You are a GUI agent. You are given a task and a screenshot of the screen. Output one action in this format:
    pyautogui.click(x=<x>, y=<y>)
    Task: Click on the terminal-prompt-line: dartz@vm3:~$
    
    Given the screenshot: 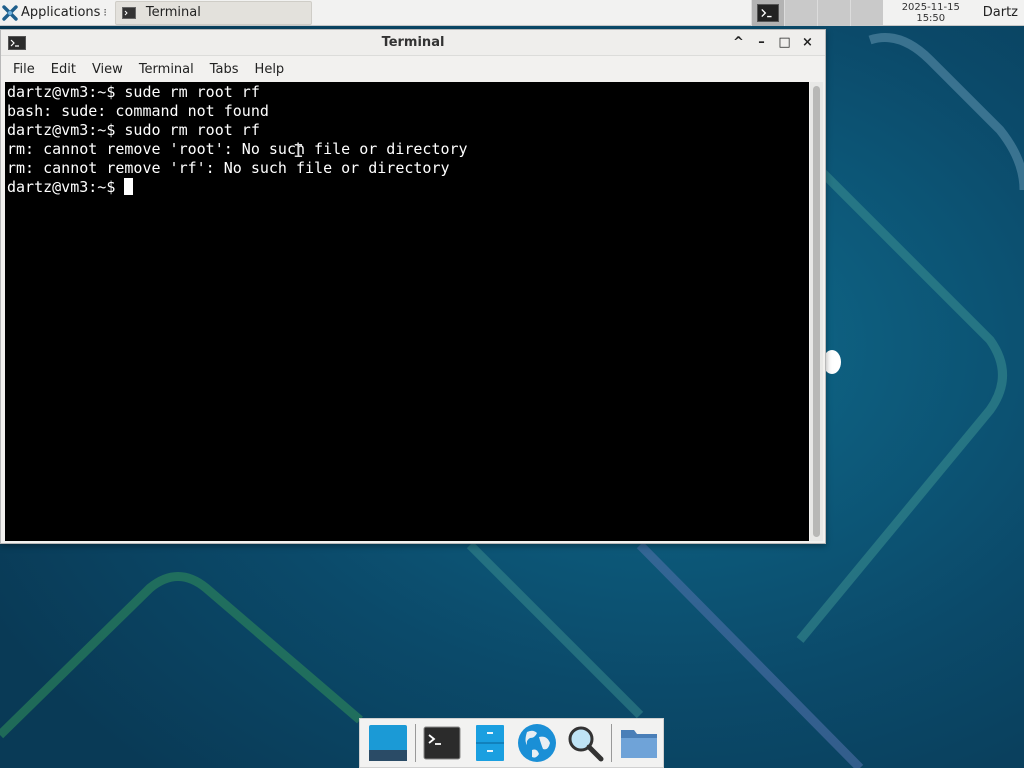 What is the action you would take?
    pyautogui.click(x=407, y=187)
    